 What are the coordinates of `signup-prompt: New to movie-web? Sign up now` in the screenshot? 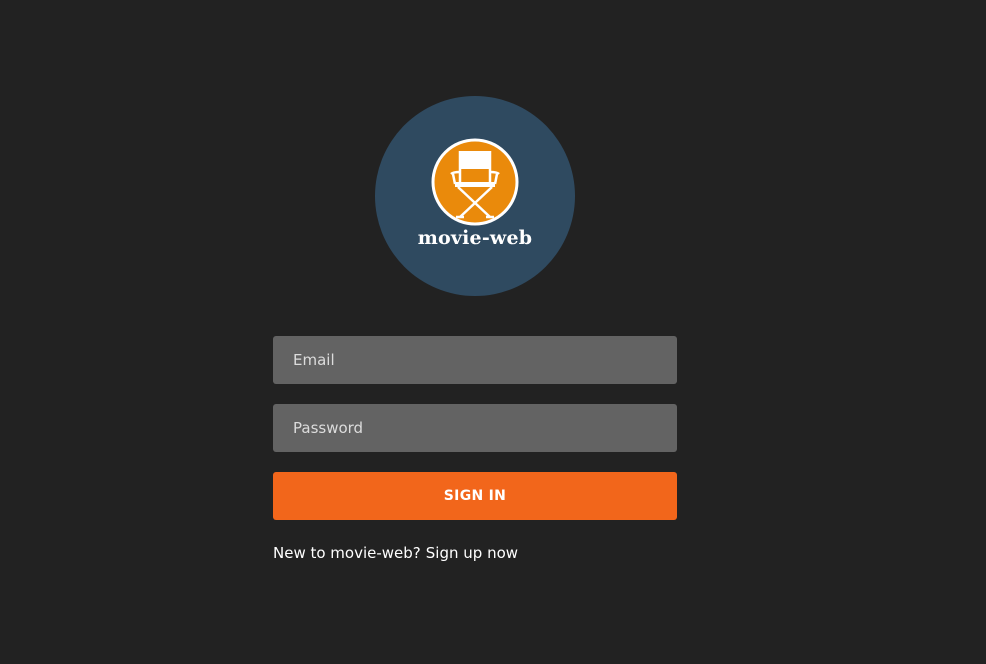 It's located at (395, 553).